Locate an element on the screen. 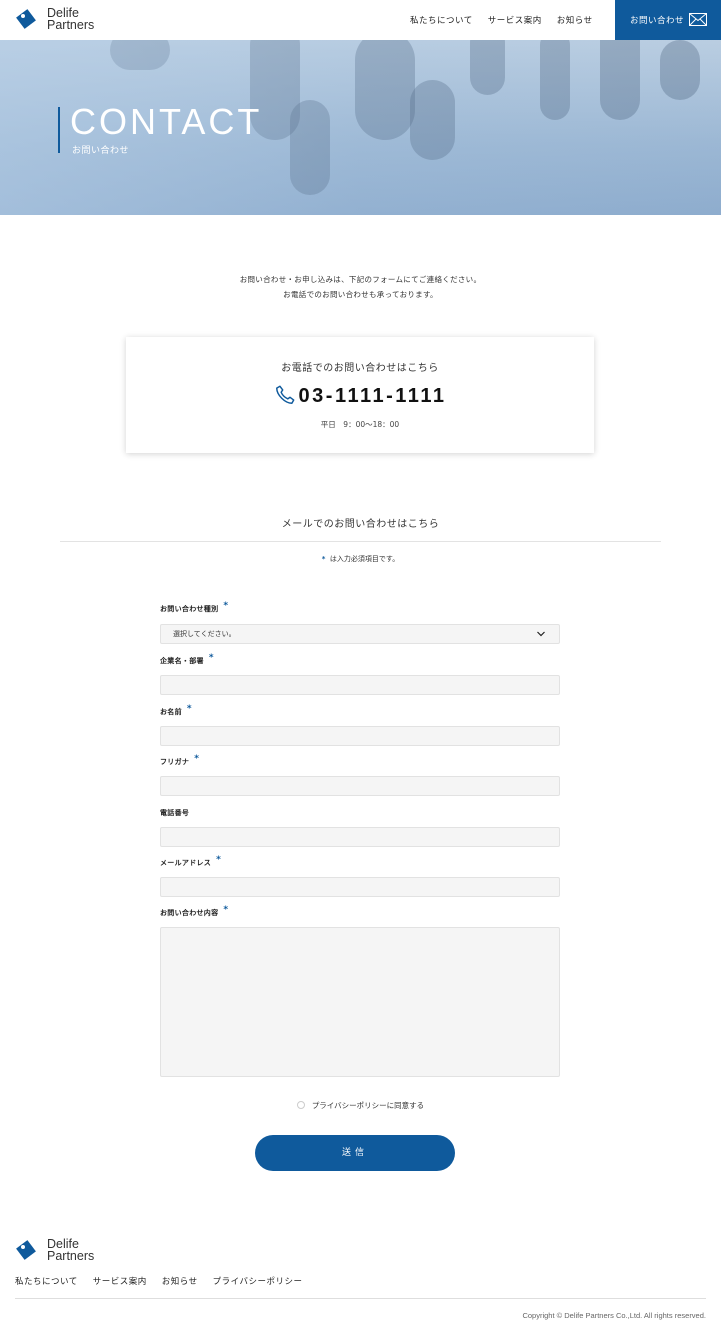  required-note: * は入力必須項目です。 is located at coordinates (360, 559).